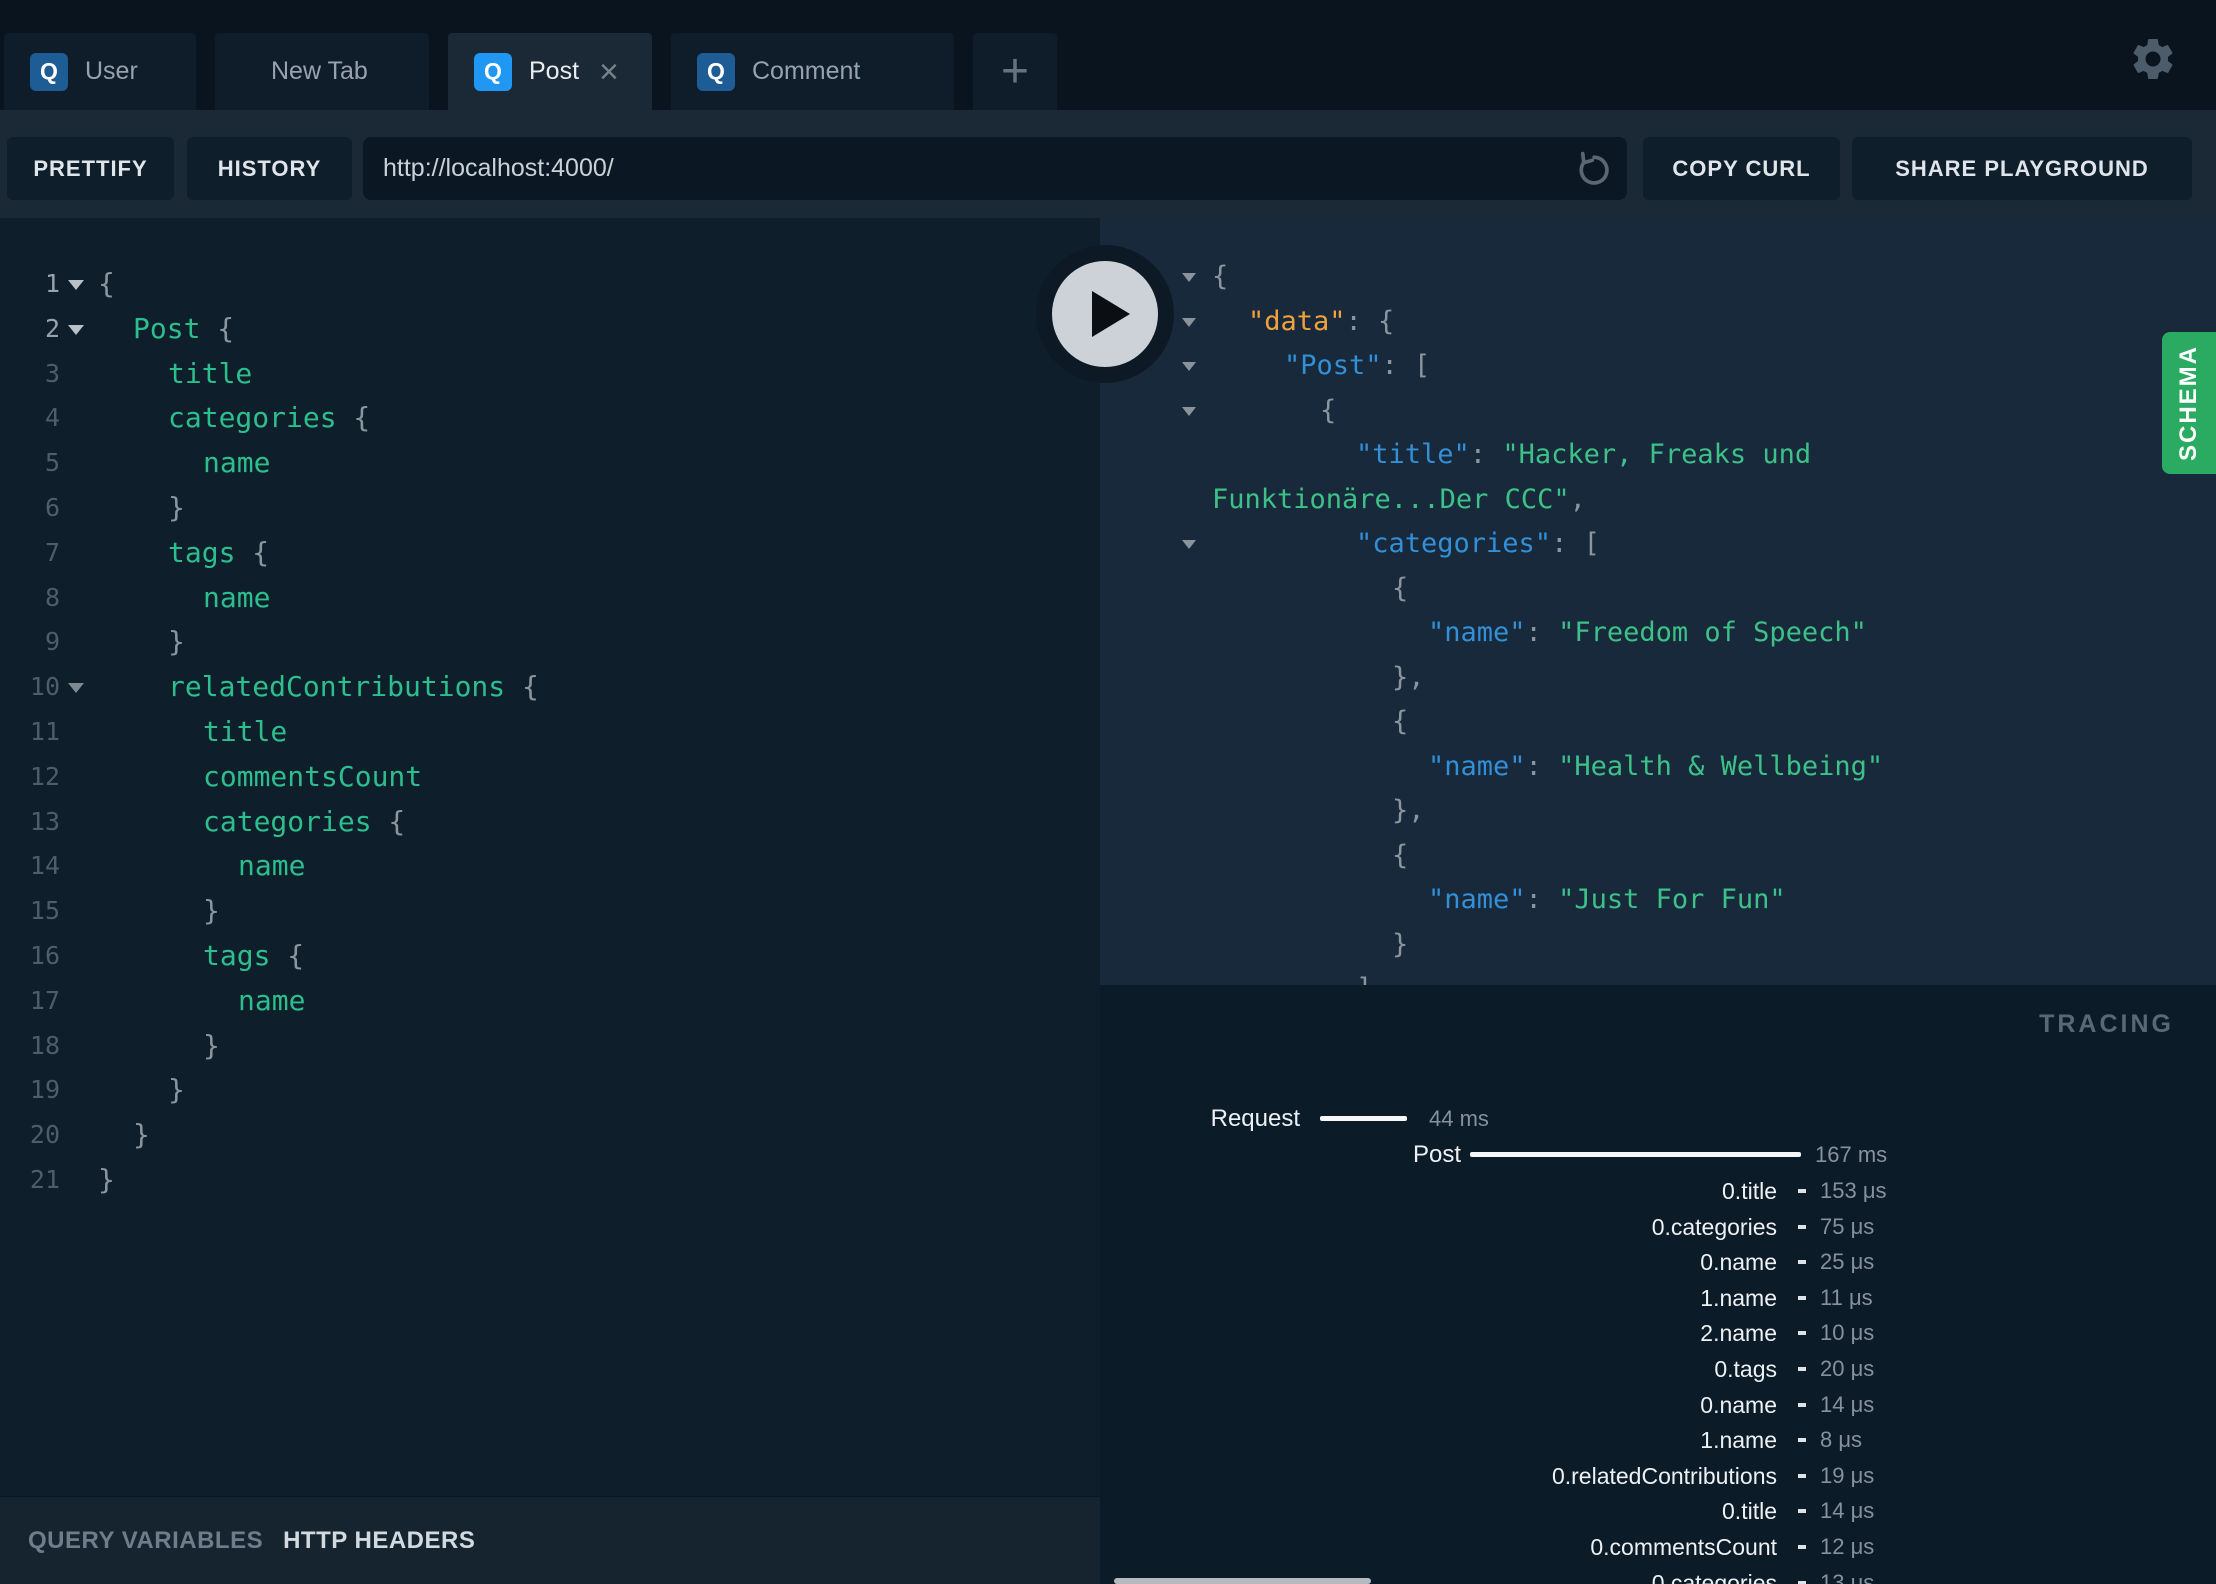  Describe the element at coordinates (269, 168) in the screenshot. I see `history-button: HISTORY` at that location.